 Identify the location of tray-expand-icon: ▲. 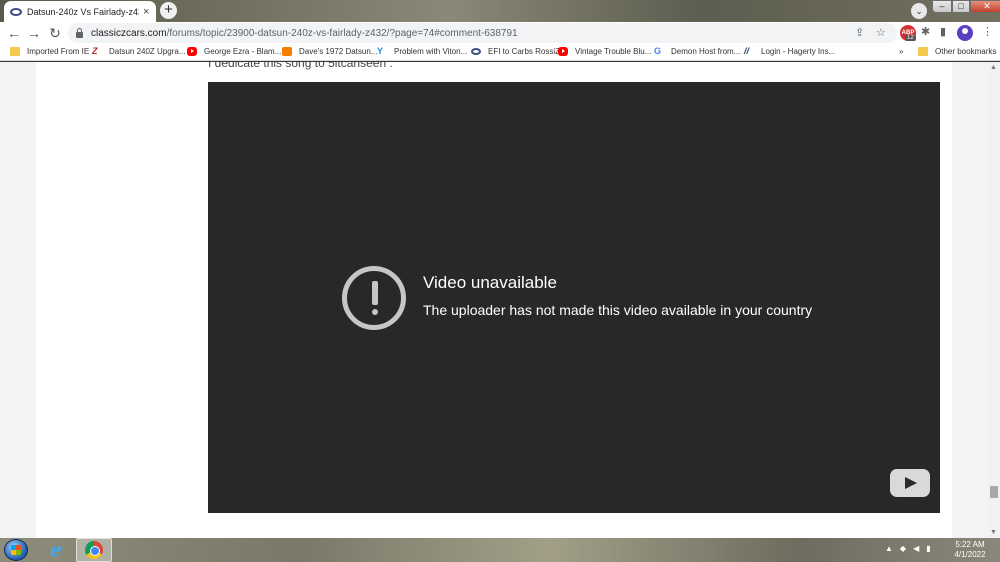
(889, 548).